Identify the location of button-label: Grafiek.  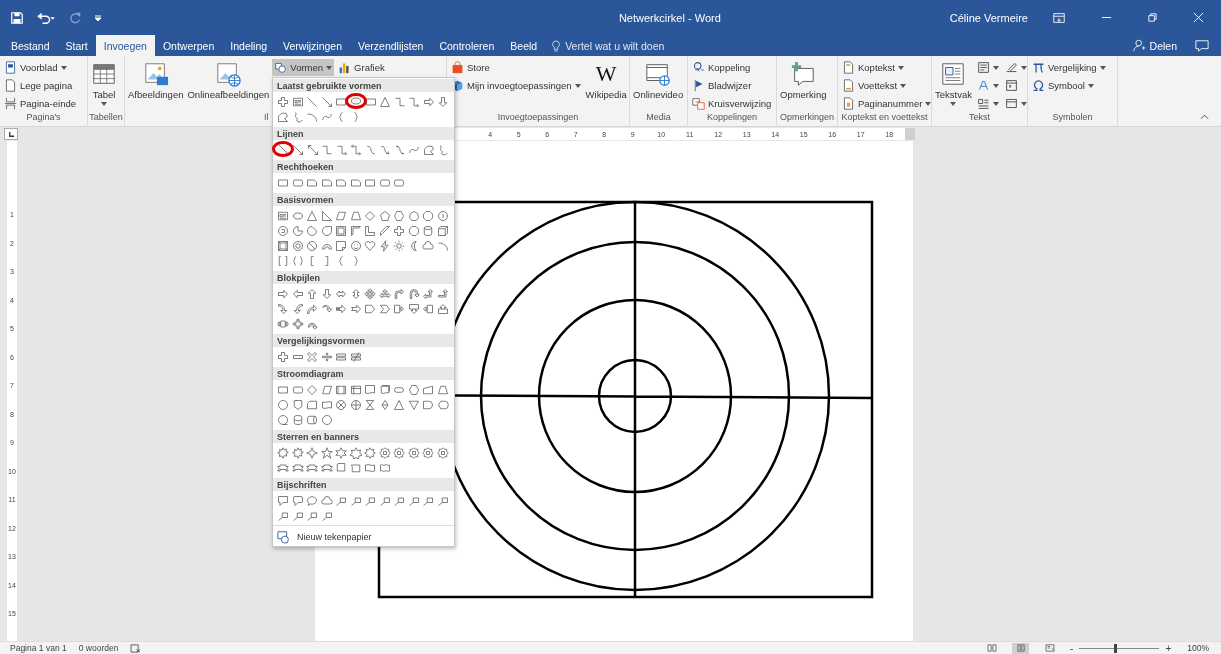
(369, 67).